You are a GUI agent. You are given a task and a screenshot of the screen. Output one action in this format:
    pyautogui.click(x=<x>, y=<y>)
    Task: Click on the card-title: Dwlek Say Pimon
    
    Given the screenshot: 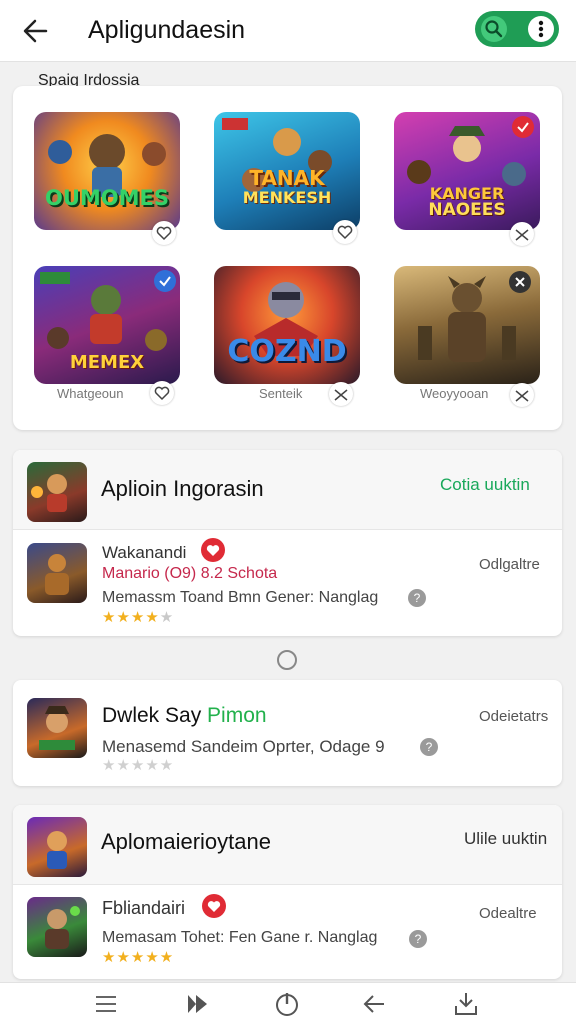 What is the action you would take?
    pyautogui.click(x=184, y=716)
    